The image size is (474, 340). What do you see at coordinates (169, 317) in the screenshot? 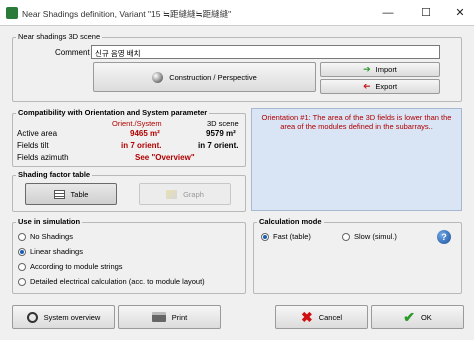
I see `print-button: Print` at bounding box center [169, 317].